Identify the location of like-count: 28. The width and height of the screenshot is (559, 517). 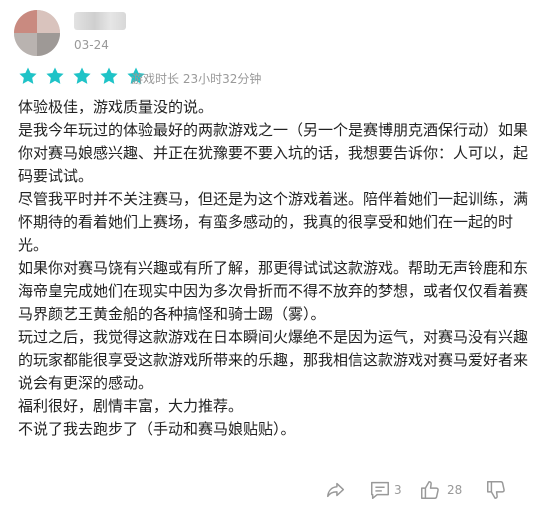
(455, 490).